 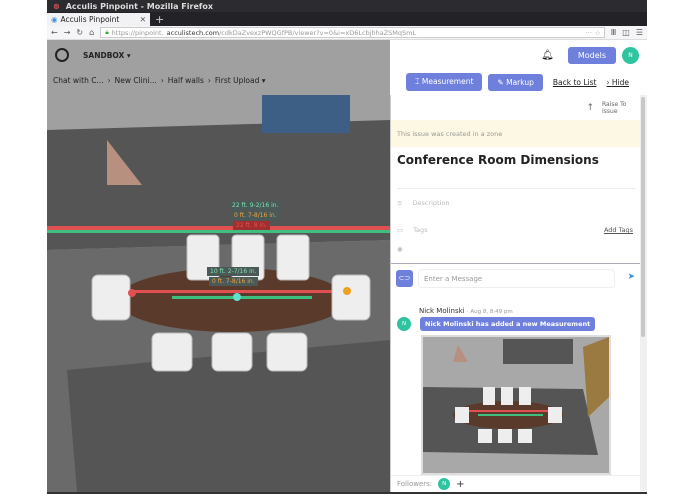 I want to click on markup-label-text: Markup, so click(x=520, y=82).